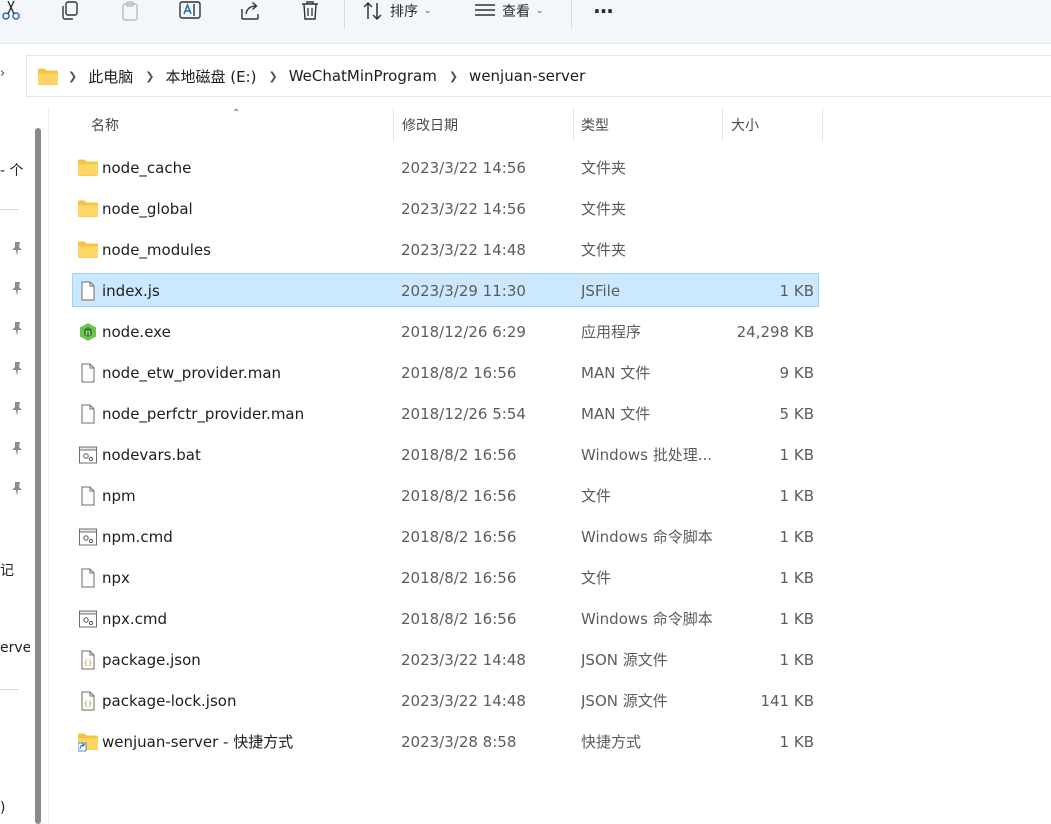 The image size is (1051, 824). I want to click on more-options-button: ···, so click(603, 11).